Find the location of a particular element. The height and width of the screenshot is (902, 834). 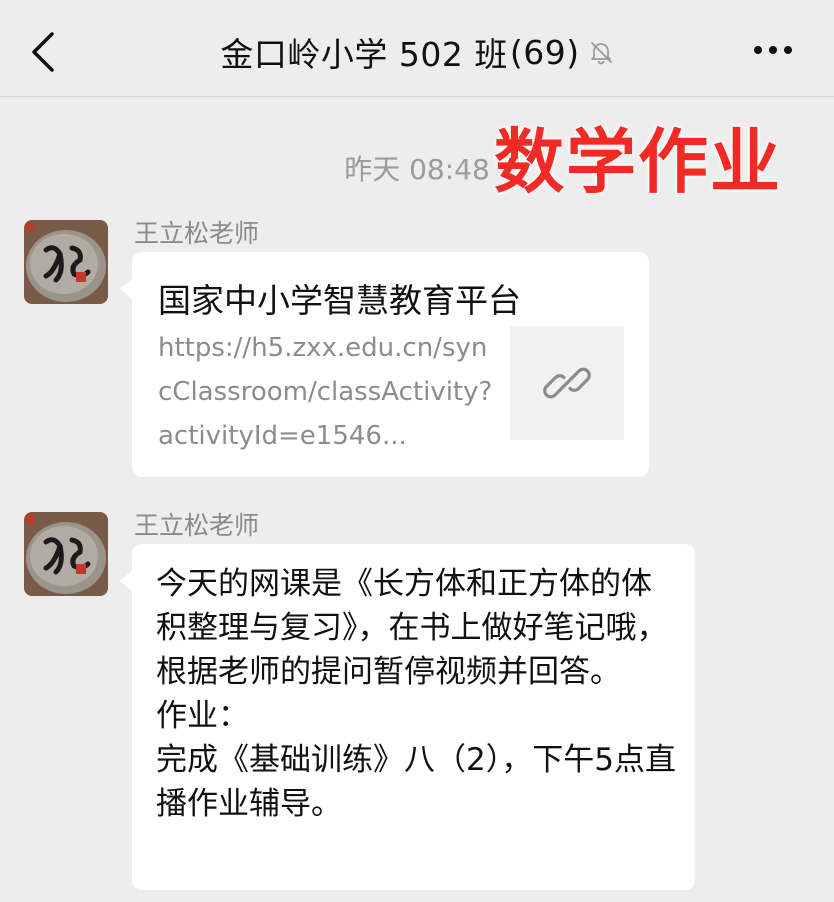

group-name: 金口岭小学 502 班 is located at coordinates (364, 54).